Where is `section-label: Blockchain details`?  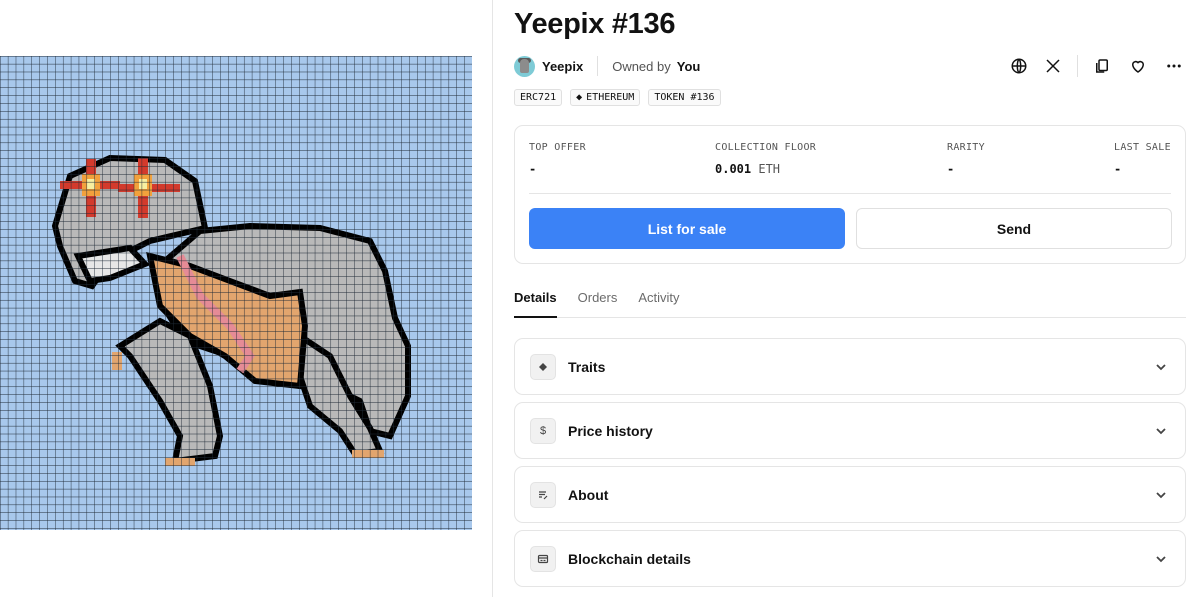
section-label: Blockchain details is located at coordinates (629, 558).